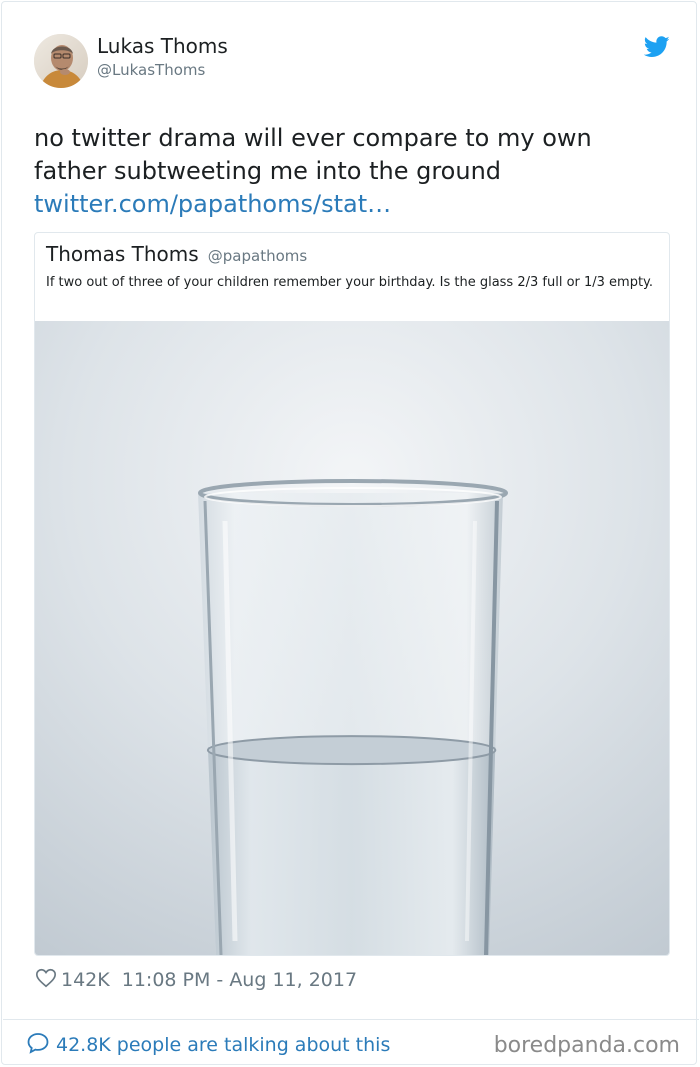 The height and width of the screenshot is (1067, 700). What do you see at coordinates (162, 46) in the screenshot?
I see `author-name: Lukas Thoms` at bounding box center [162, 46].